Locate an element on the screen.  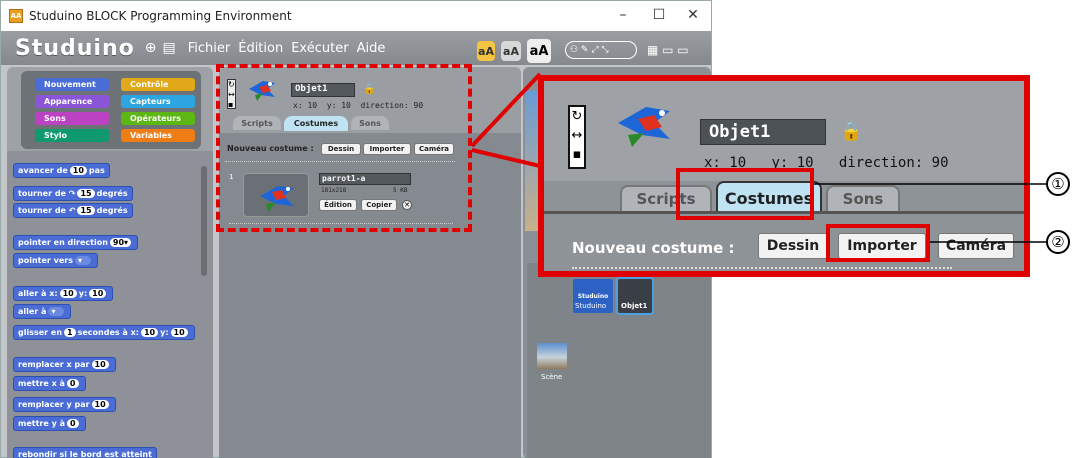
block-aller-xy: aller à x: 10 y: 10 is located at coordinates (63, 293).